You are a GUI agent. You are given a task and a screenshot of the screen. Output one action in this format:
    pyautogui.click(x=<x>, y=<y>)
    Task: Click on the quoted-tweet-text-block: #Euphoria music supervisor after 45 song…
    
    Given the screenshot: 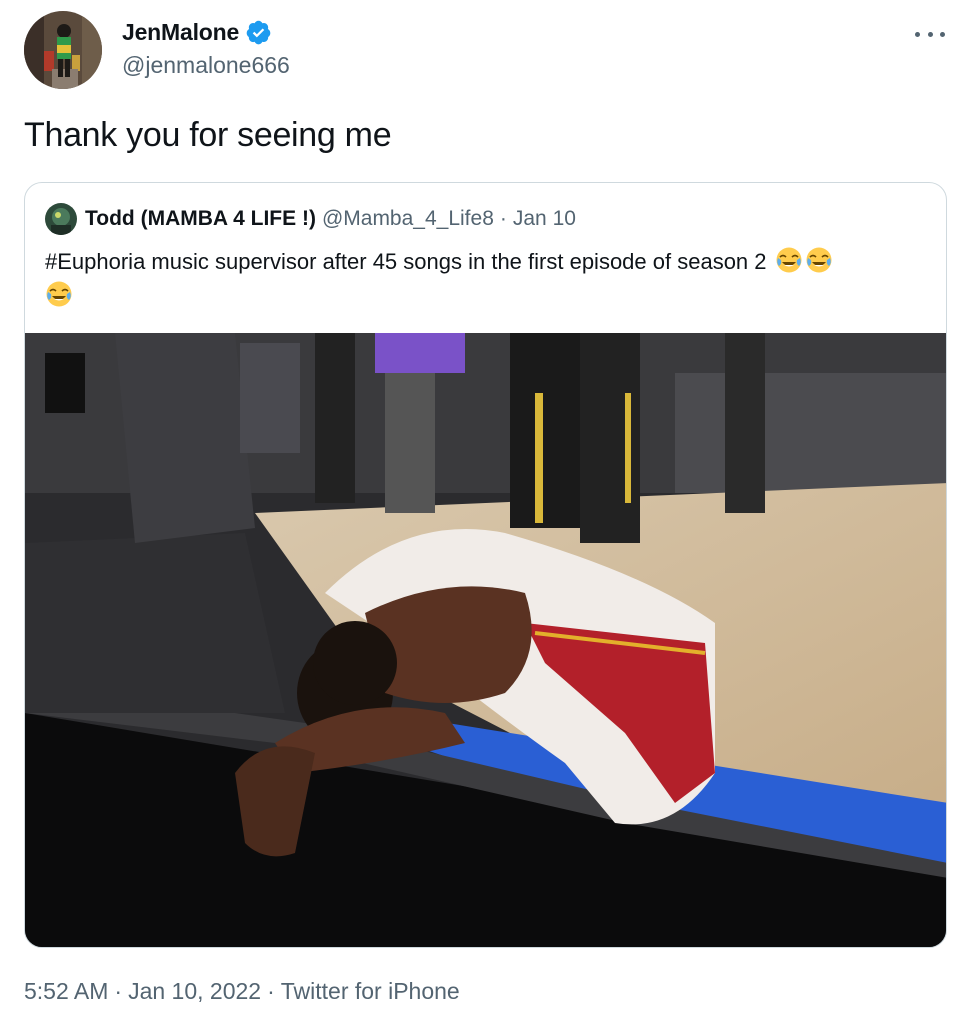 What is the action you would take?
    pyautogui.click(x=490, y=279)
    